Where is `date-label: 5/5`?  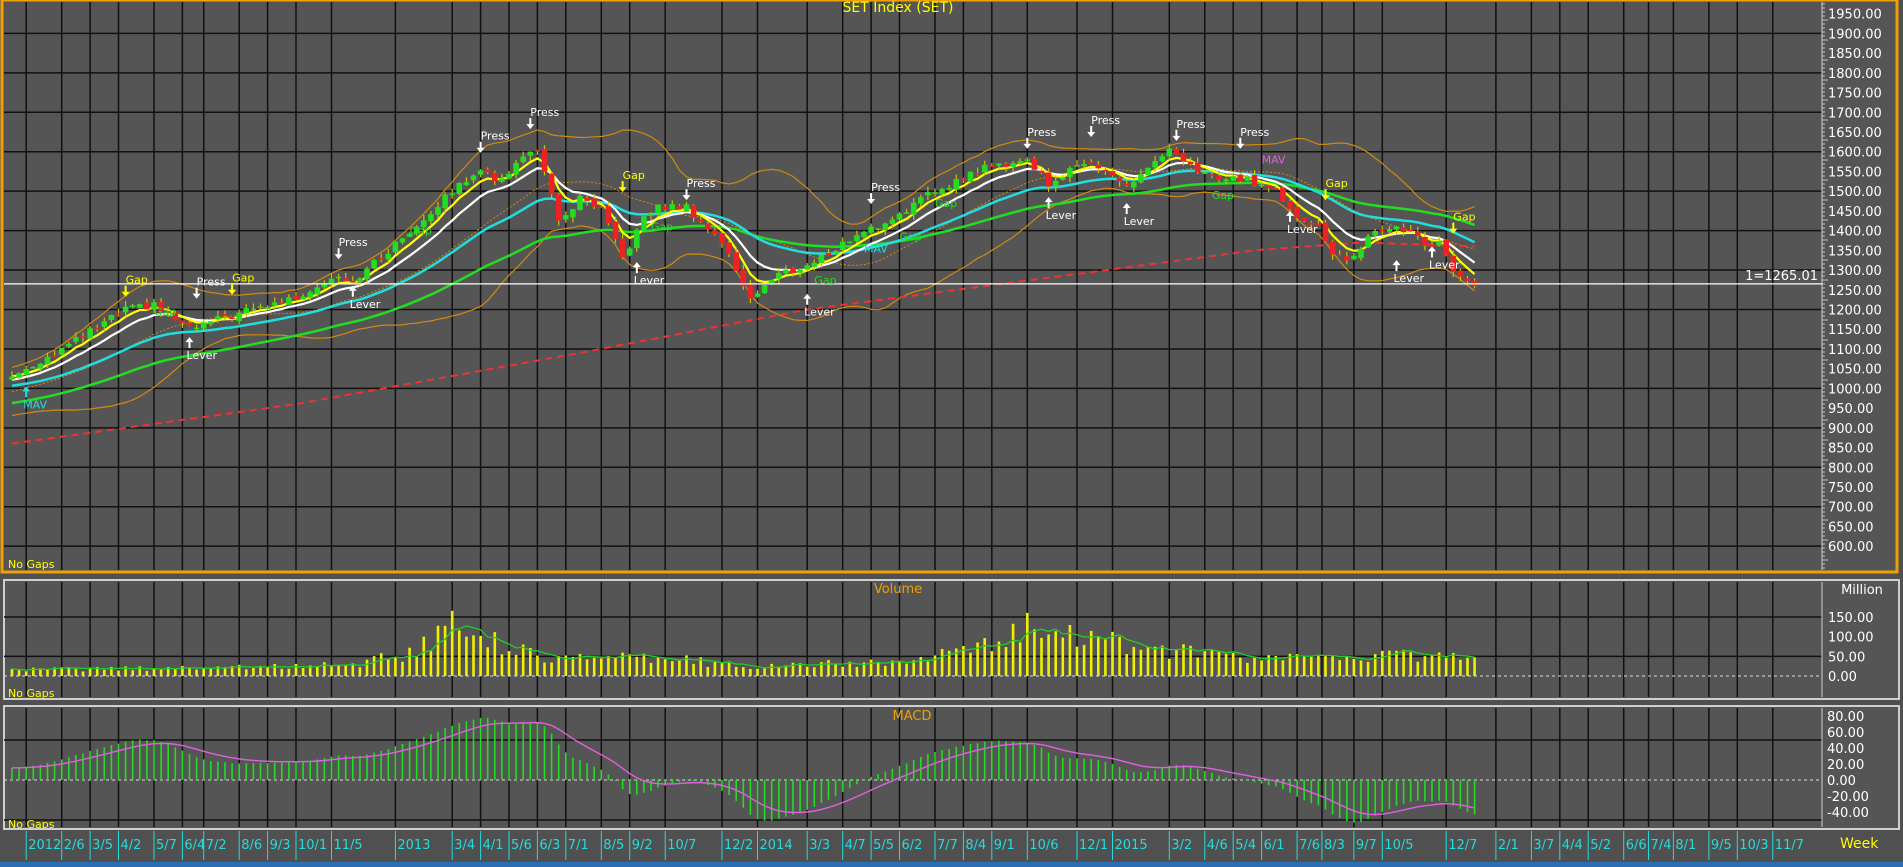
date-label: 5/5 is located at coordinates (883, 845).